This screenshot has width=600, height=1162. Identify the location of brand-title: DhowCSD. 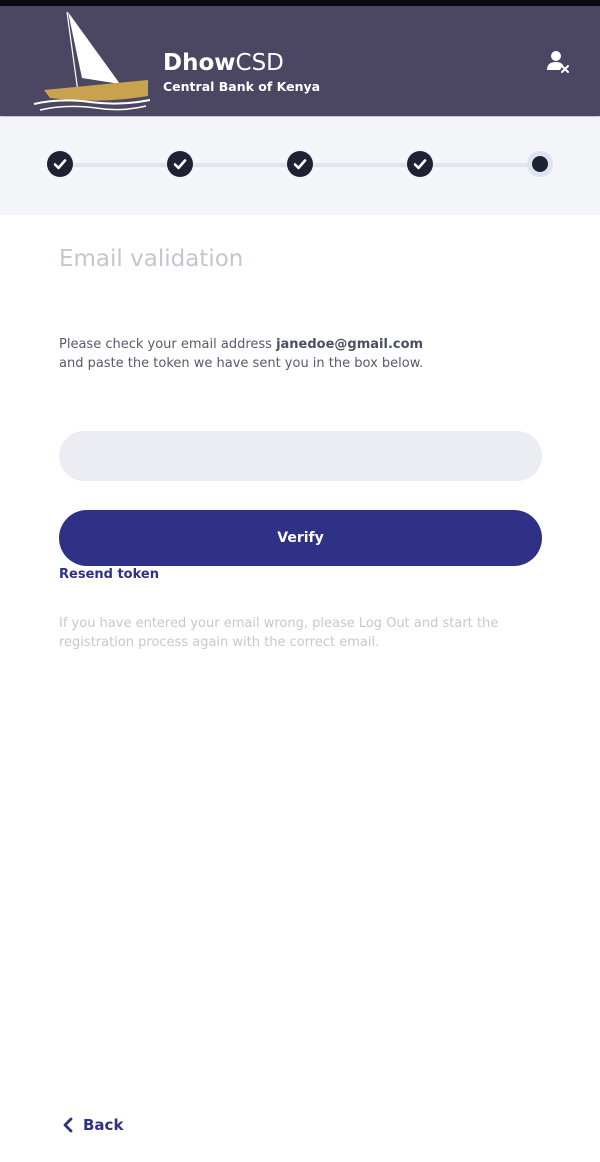
(241, 63).